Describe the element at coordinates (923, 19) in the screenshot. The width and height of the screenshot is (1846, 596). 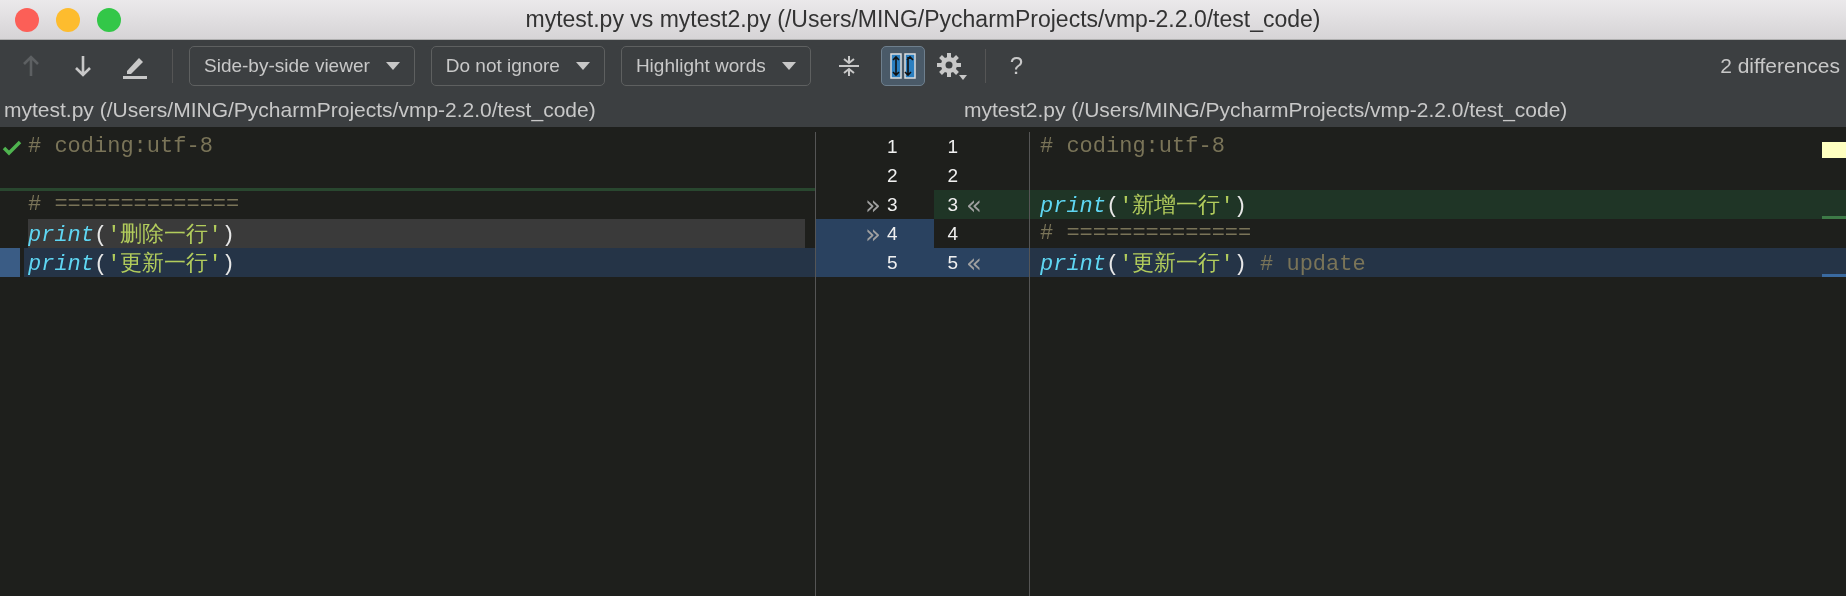
I see `window-title: mytest.py vs mytest2.py (/Users/MING/PycharmProjects/vmp-2.2.0/test_code)` at that location.